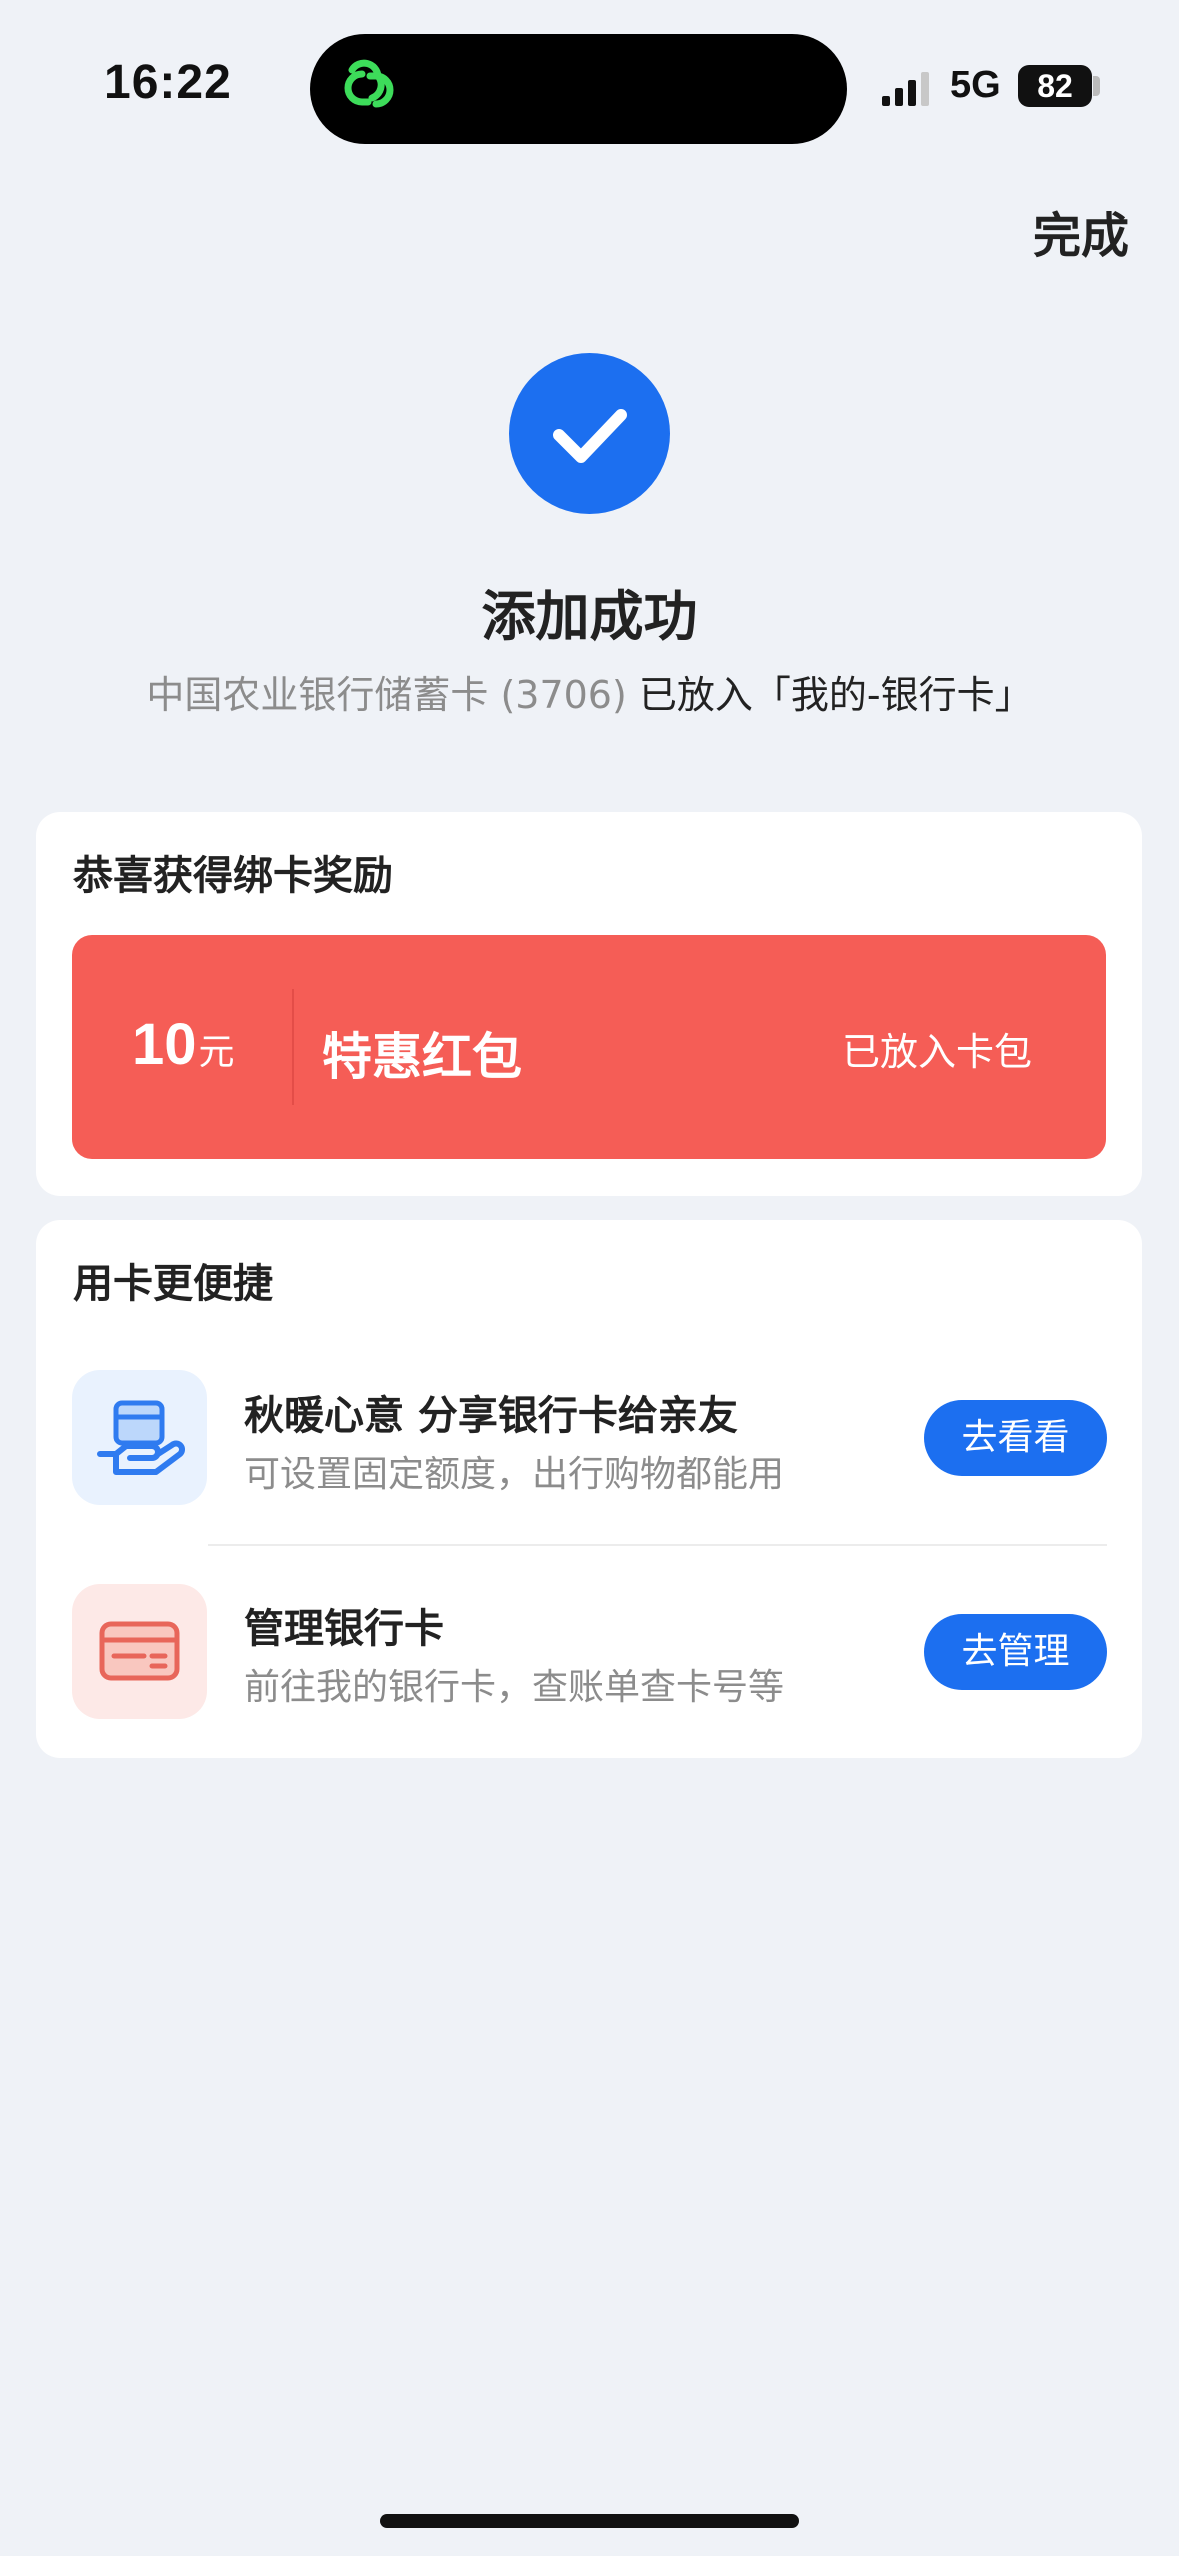 The height and width of the screenshot is (2556, 1179). What do you see at coordinates (657, 1545) in the screenshot?
I see `item-divider` at bounding box center [657, 1545].